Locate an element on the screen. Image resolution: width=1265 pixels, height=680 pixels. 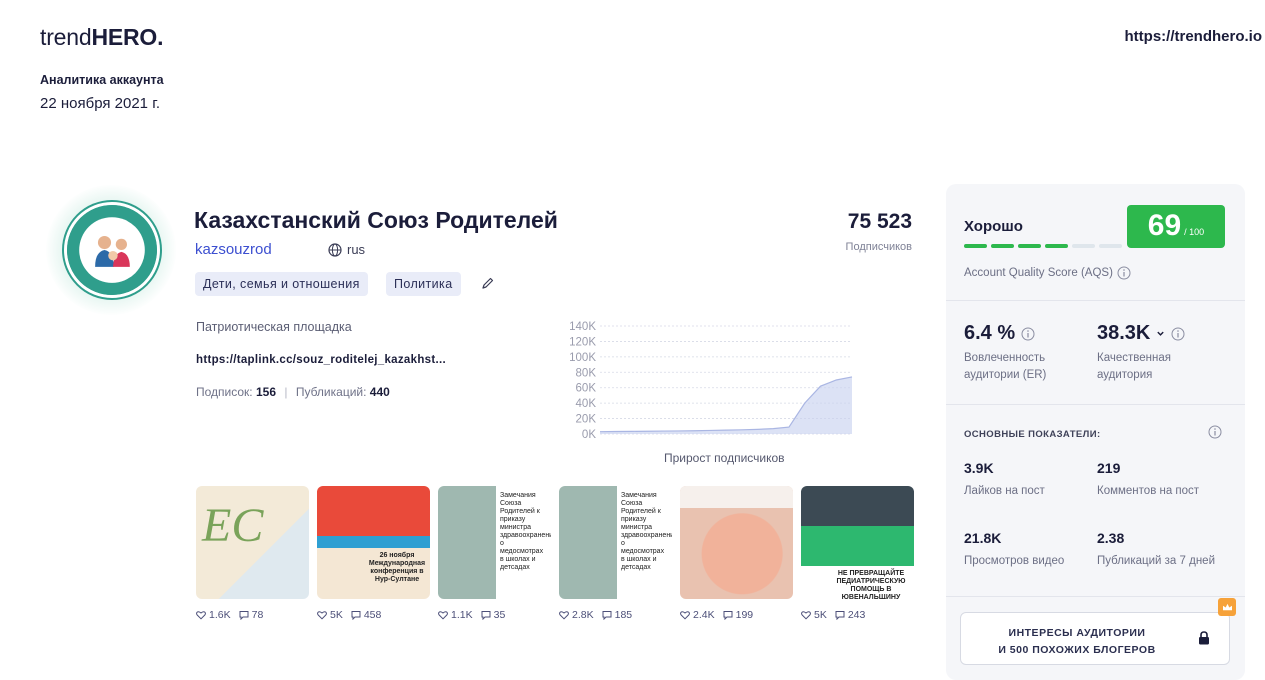
report-date: 22 ноября 2021 г. is located at coordinates (100, 103).